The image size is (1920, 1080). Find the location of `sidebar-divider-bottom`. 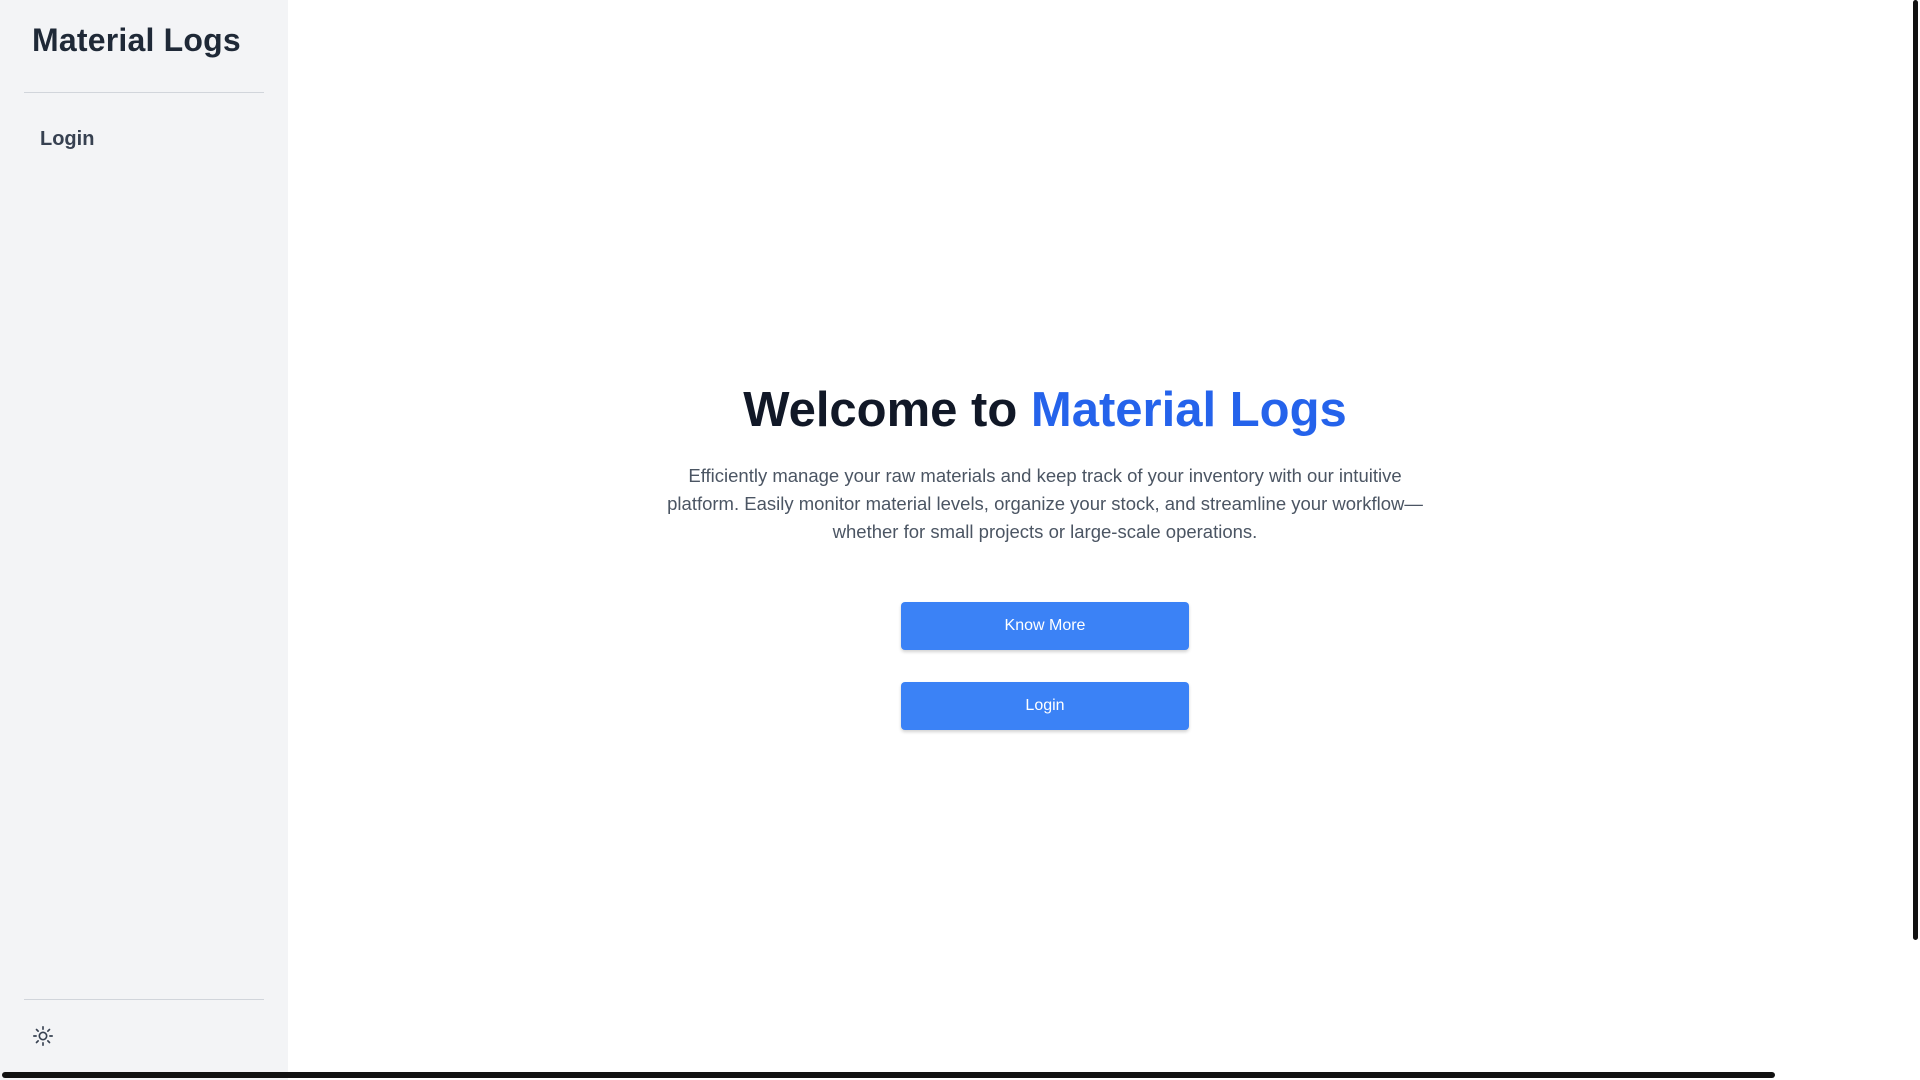

sidebar-divider-bottom is located at coordinates (144, 999).